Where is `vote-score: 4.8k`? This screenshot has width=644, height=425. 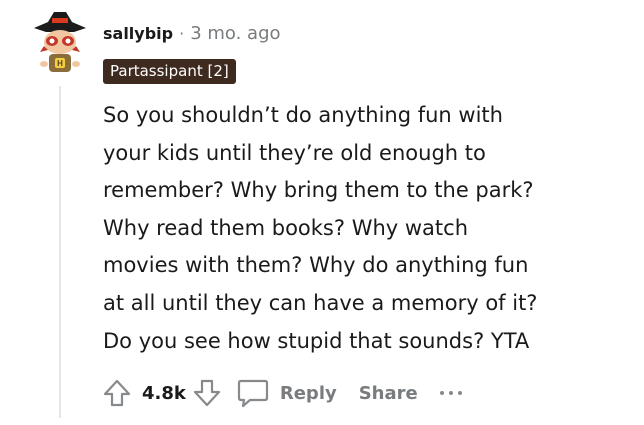
vote-score: 4.8k is located at coordinates (164, 393).